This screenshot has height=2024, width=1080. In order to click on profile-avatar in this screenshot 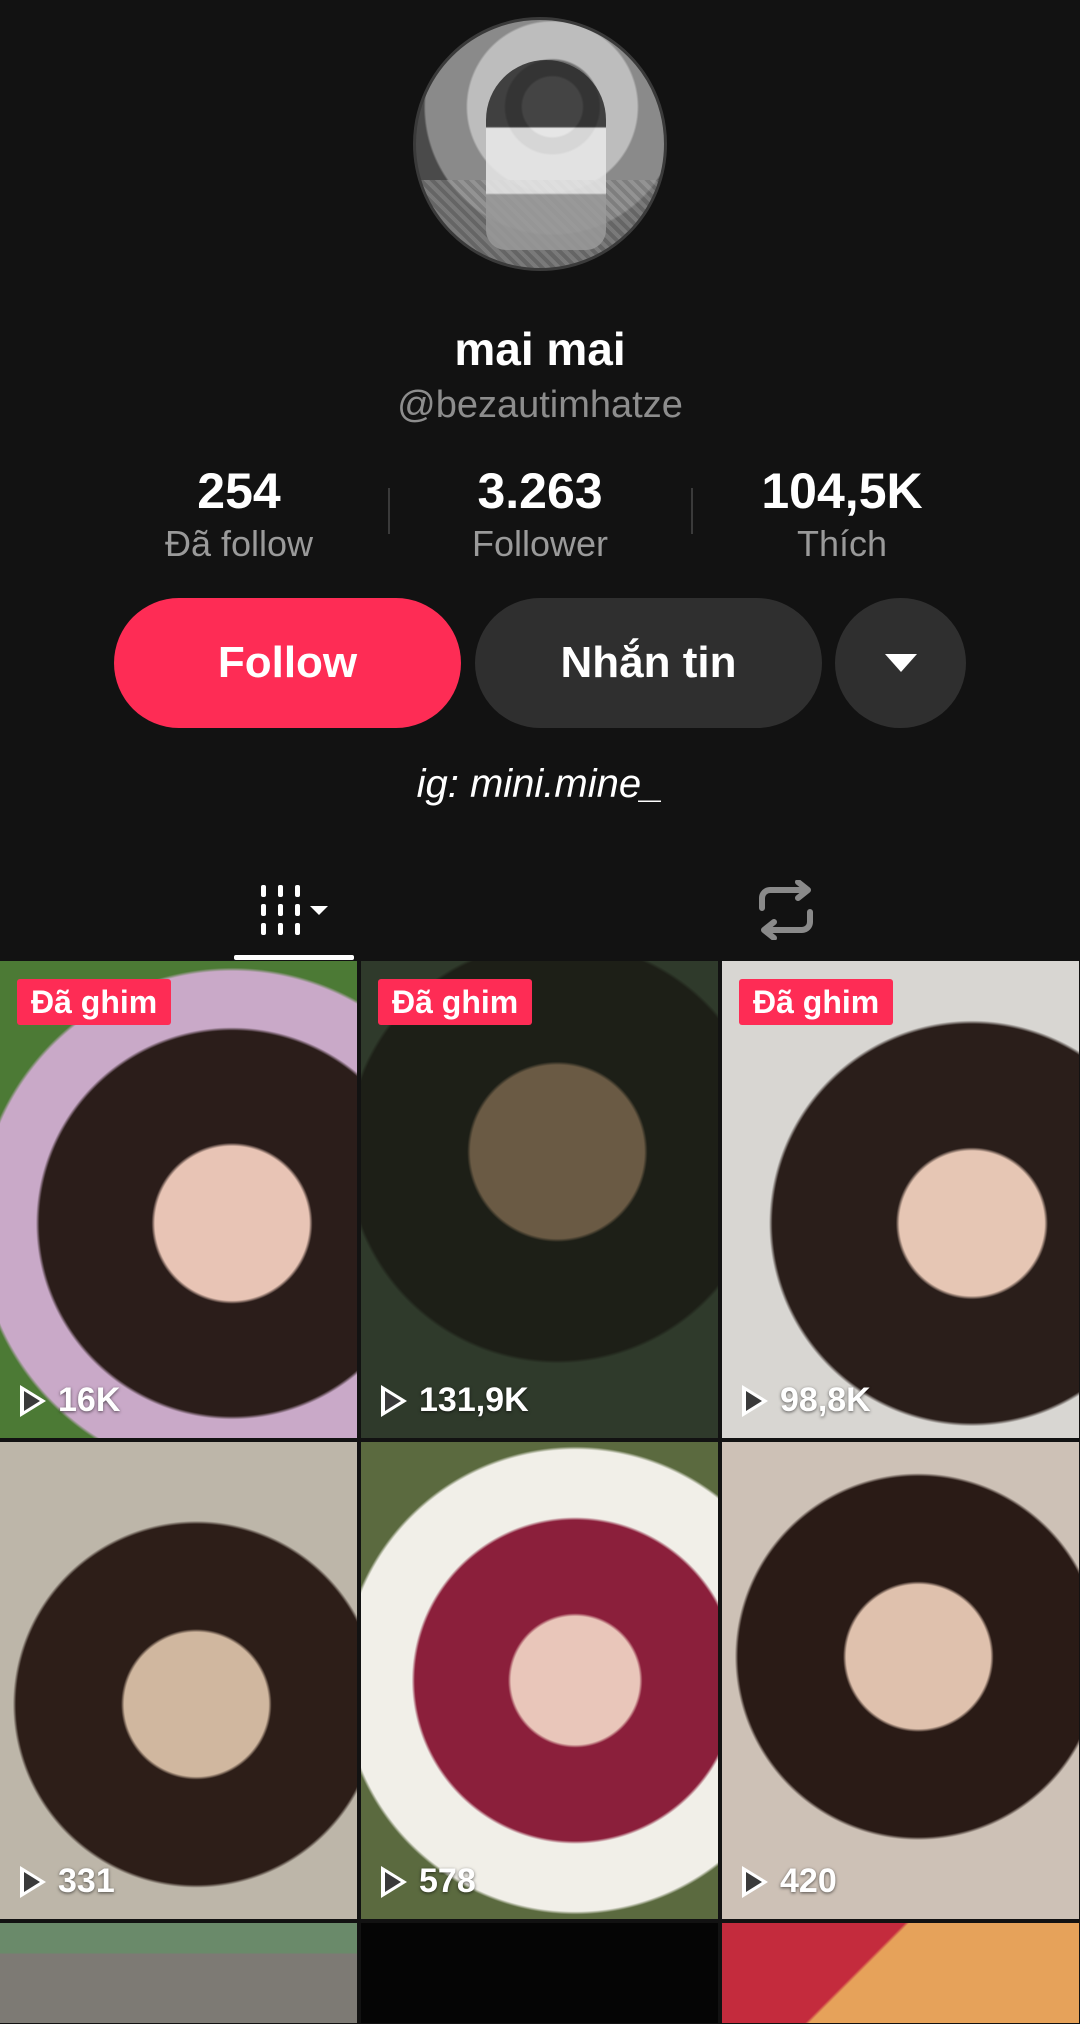, I will do `click(540, 144)`.